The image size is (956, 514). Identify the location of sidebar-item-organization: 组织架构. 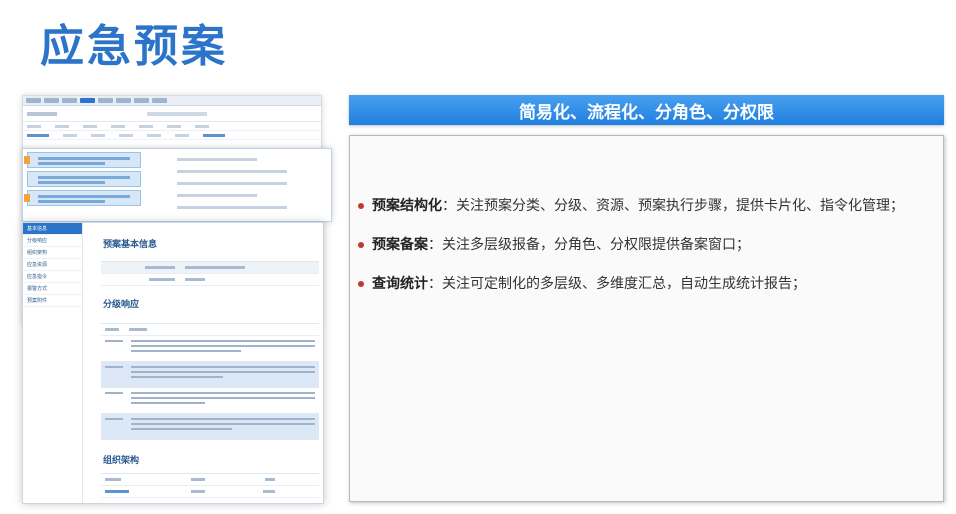
(52, 253).